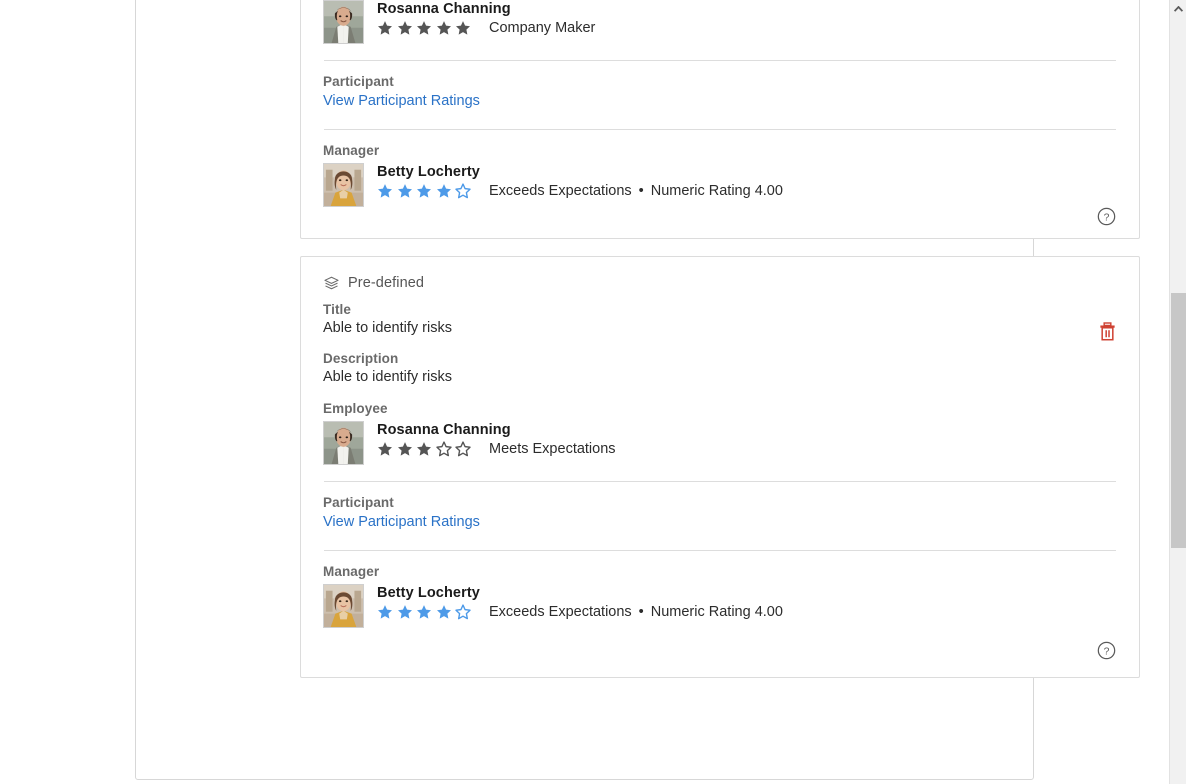 This screenshot has height=784, width=1186. I want to click on description-label: Description, so click(361, 358).